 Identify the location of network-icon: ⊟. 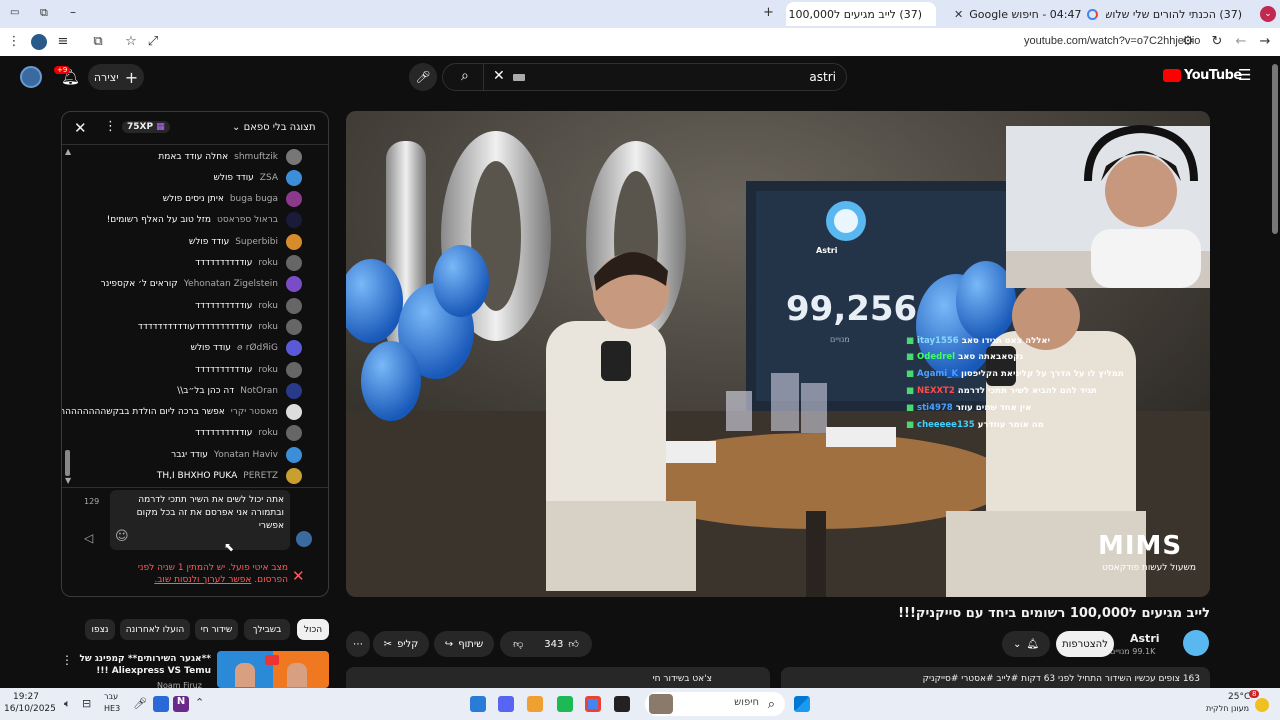
(86, 703).